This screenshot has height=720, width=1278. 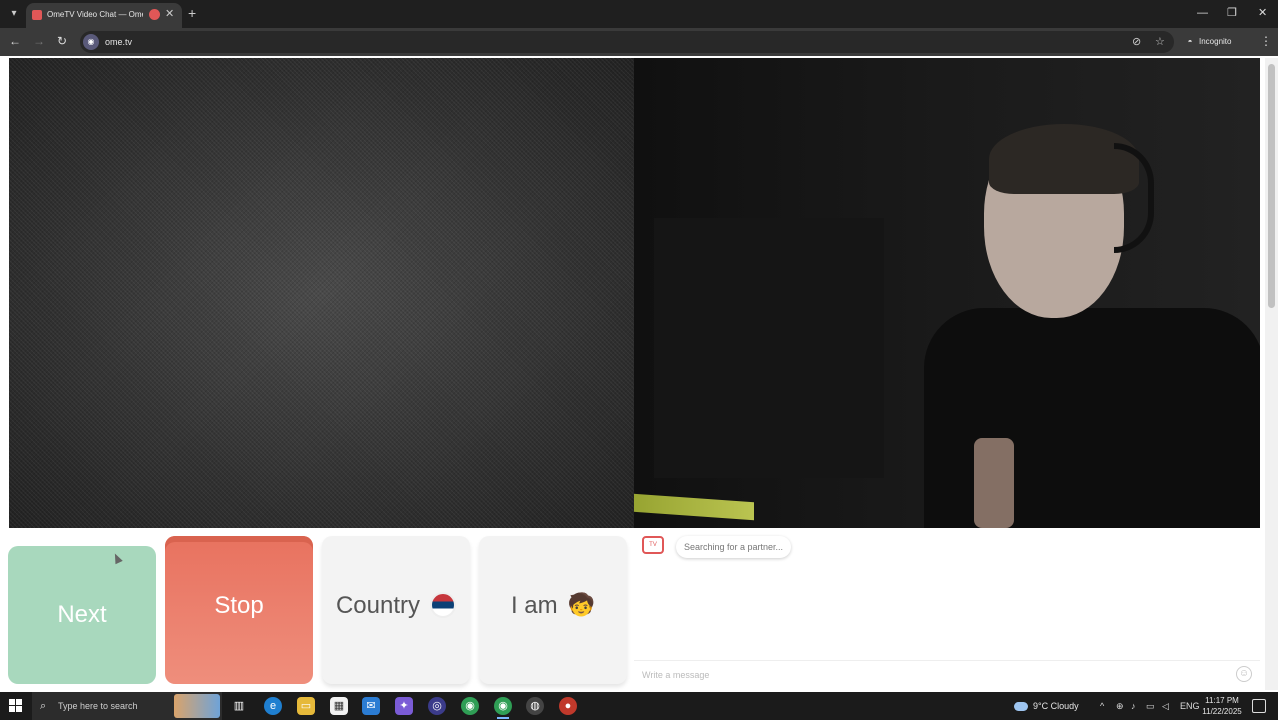 I want to click on volume-icon: ◁, so click(x=1165, y=706).